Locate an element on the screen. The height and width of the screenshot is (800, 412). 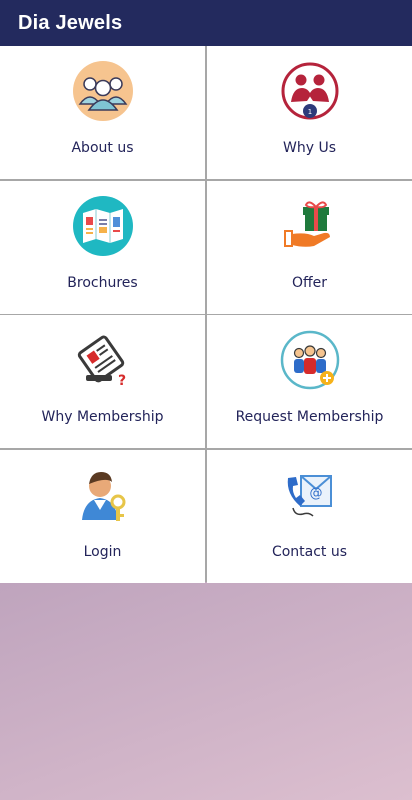
tile-offer: Offer is located at coordinates (309, 247).